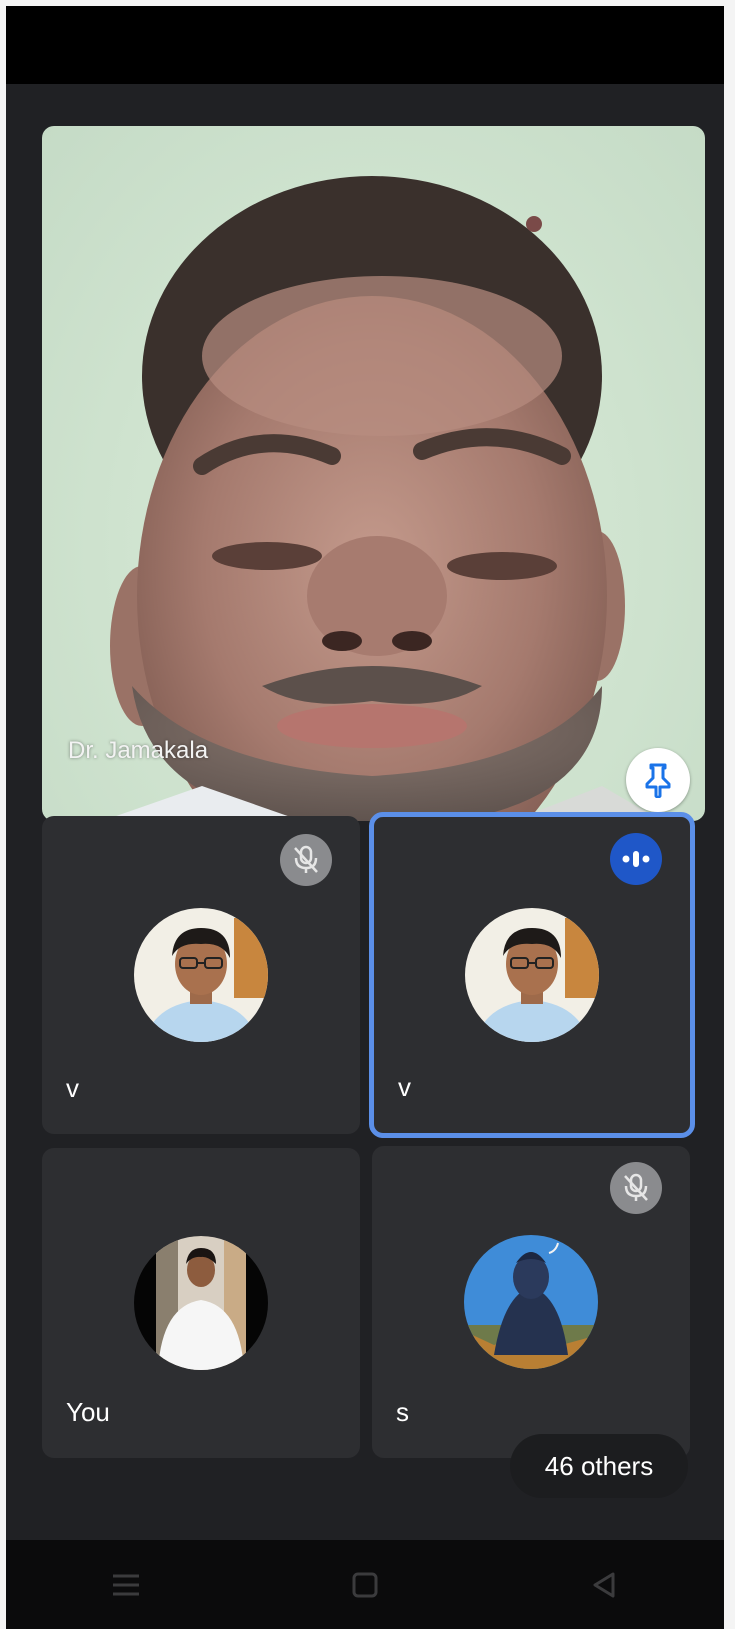  I want to click on participant-tile-active: v, so click(532, 975).